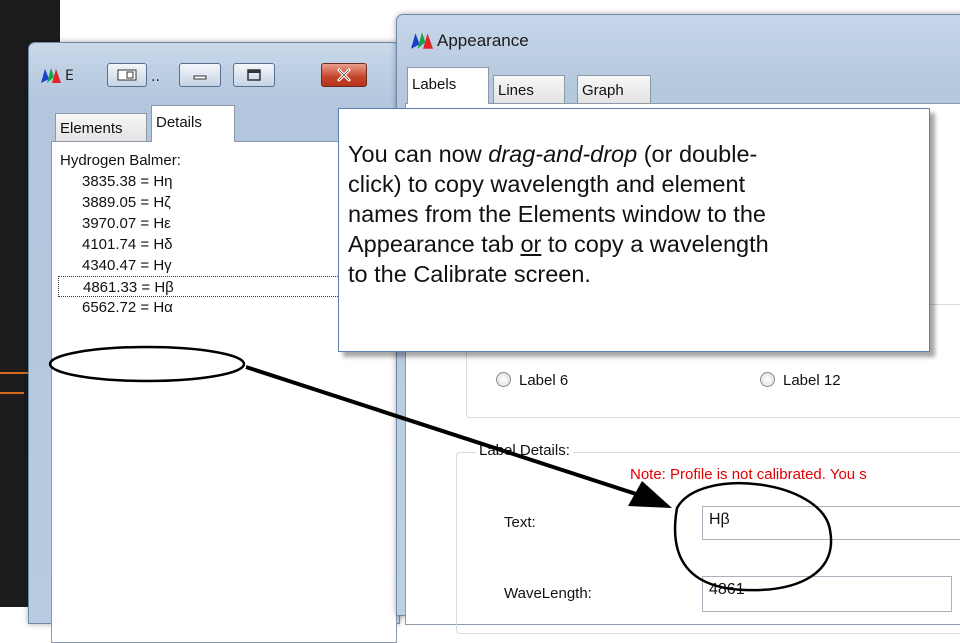  What do you see at coordinates (101, 127) in the screenshot?
I see `tab-elements: Elements` at bounding box center [101, 127].